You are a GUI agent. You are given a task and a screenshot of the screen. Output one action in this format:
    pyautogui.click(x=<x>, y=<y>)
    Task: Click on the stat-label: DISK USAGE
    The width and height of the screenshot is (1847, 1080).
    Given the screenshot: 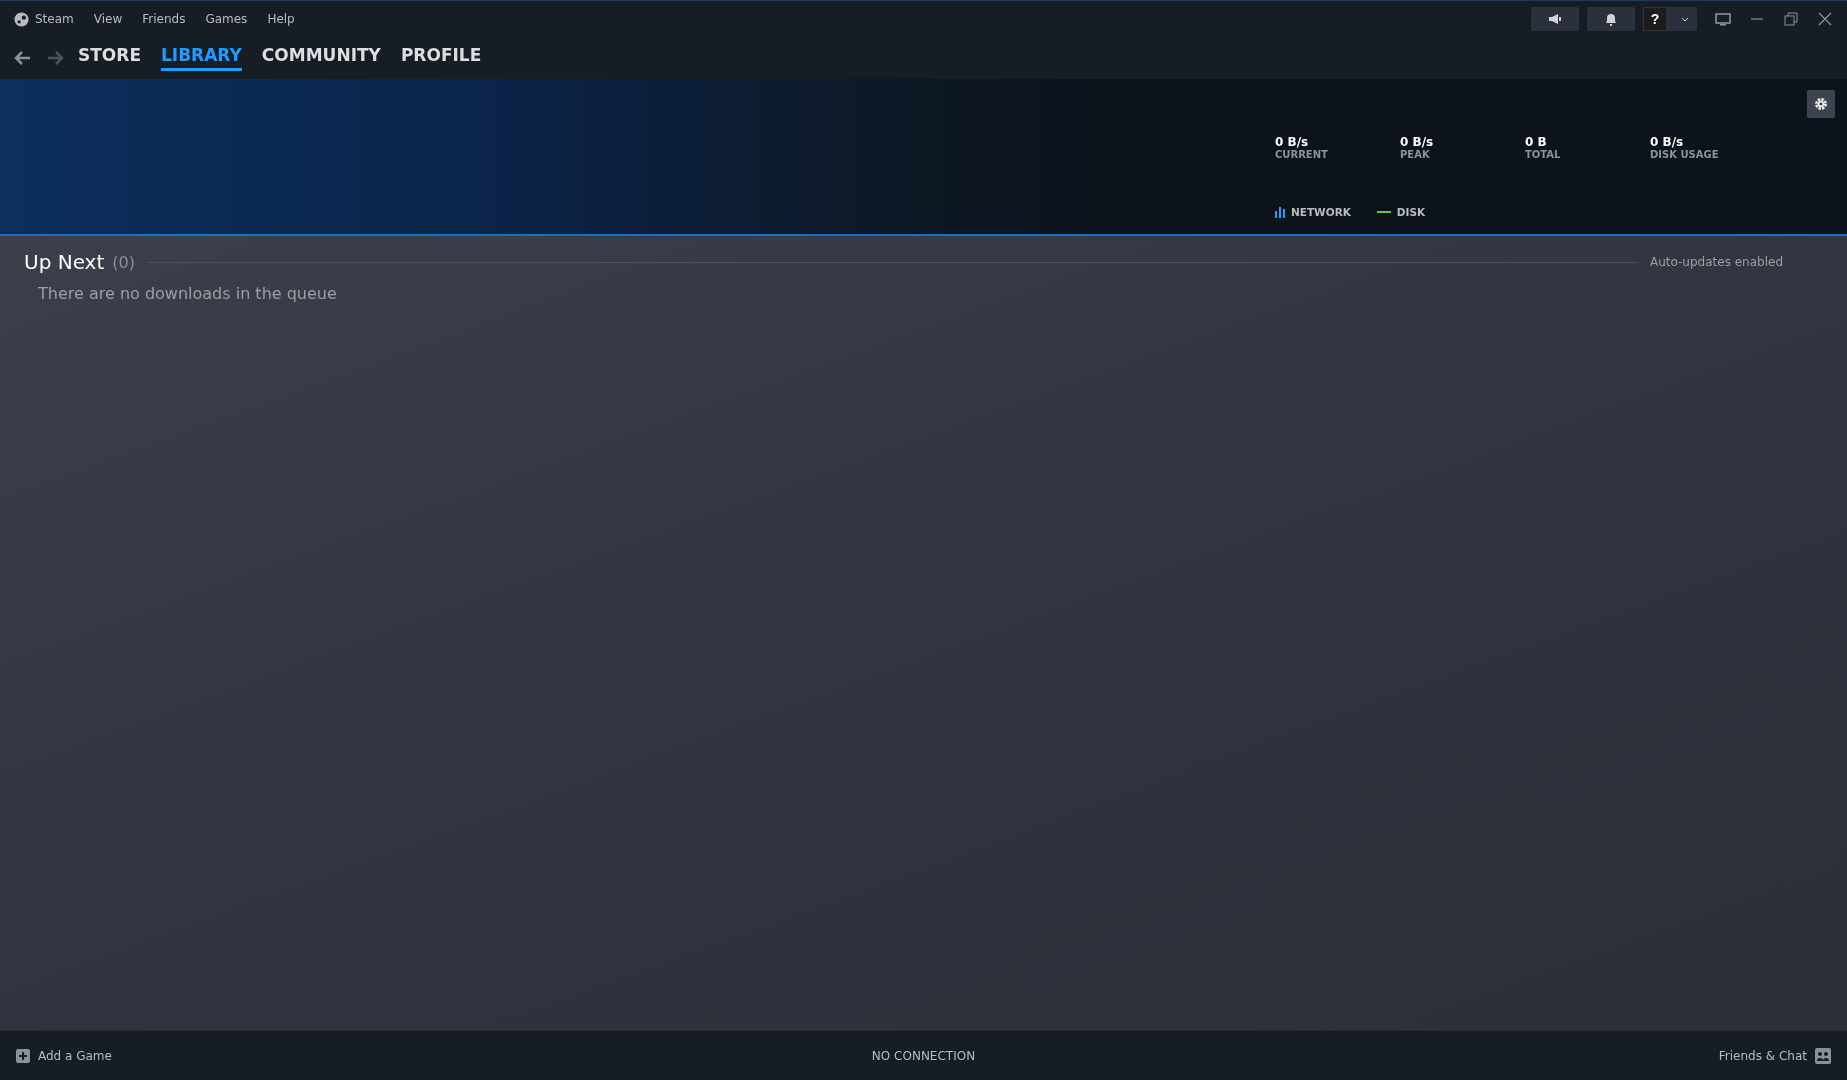 What is the action you would take?
    pyautogui.click(x=1685, y=154)
    